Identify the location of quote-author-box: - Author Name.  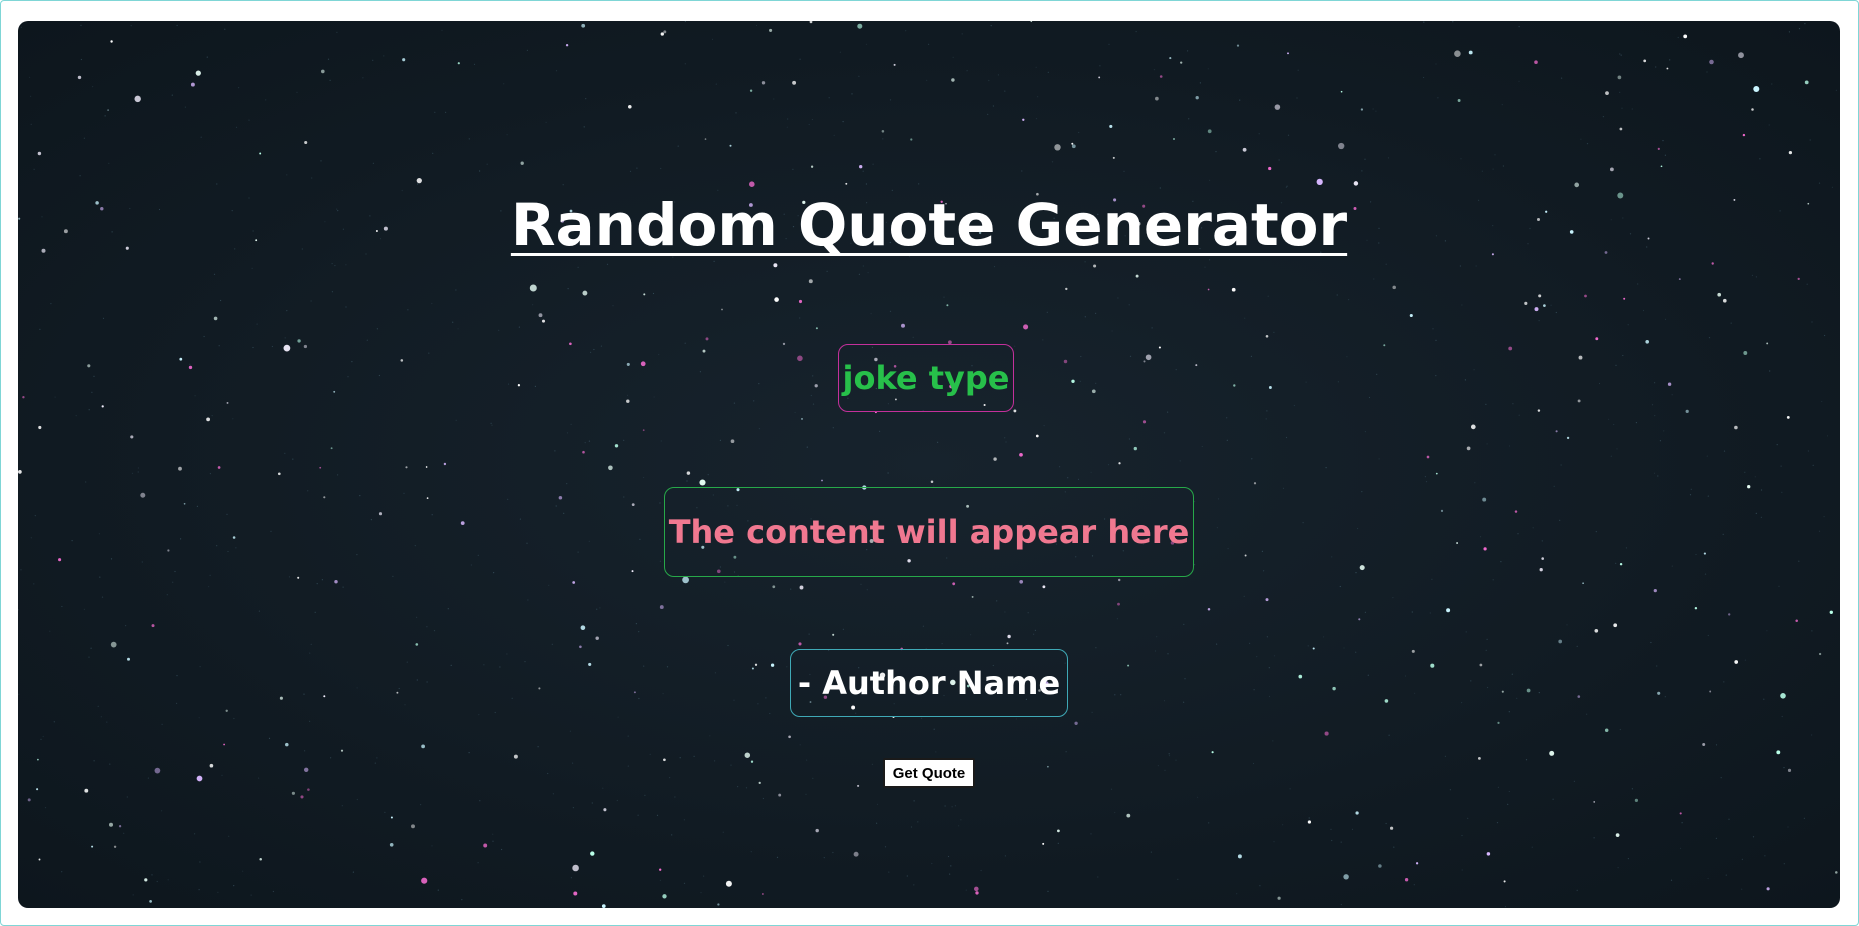
(929, 683).